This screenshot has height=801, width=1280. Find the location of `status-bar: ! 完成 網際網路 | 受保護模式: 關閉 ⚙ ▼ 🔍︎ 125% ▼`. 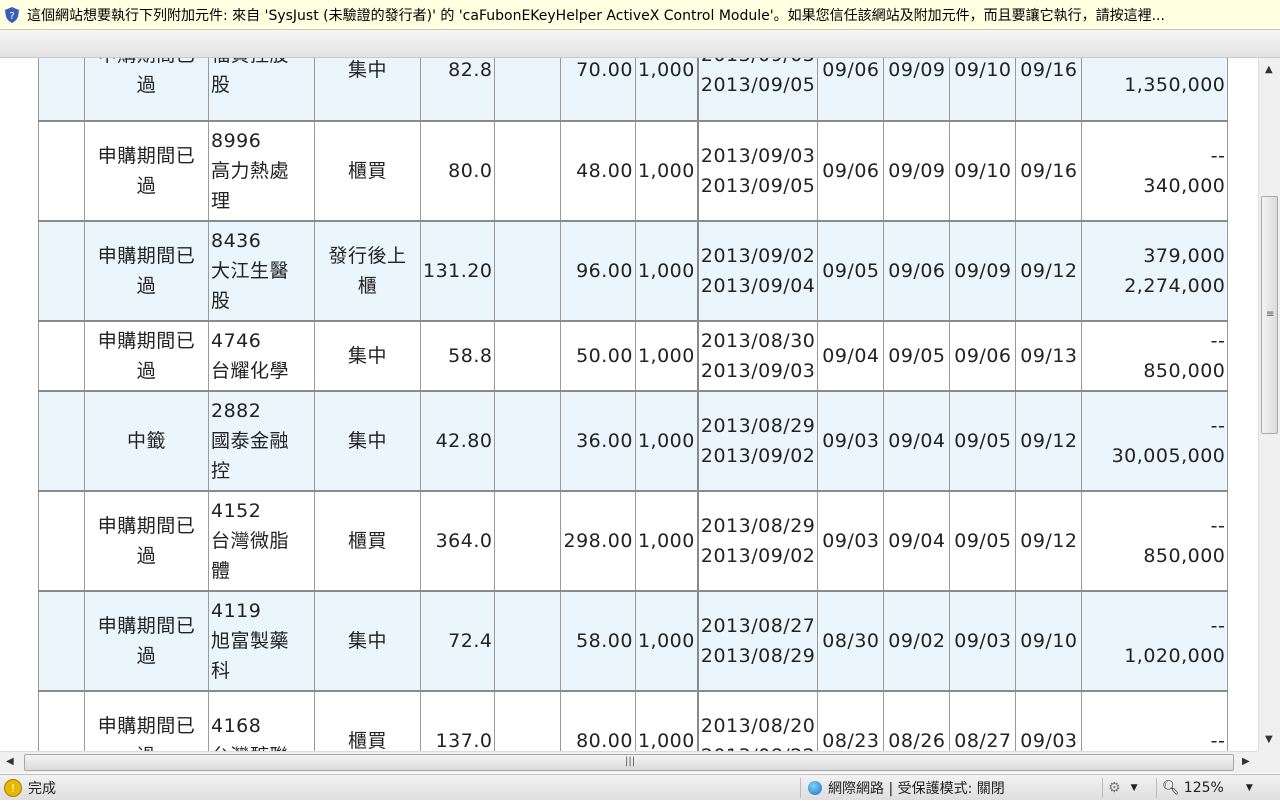

status-bar: ! 完成 網際網路 | 受保護模式: 關閉 ⚙ ▼ 🔍︎ 125% ▼ is located at coordinates (640, 787).